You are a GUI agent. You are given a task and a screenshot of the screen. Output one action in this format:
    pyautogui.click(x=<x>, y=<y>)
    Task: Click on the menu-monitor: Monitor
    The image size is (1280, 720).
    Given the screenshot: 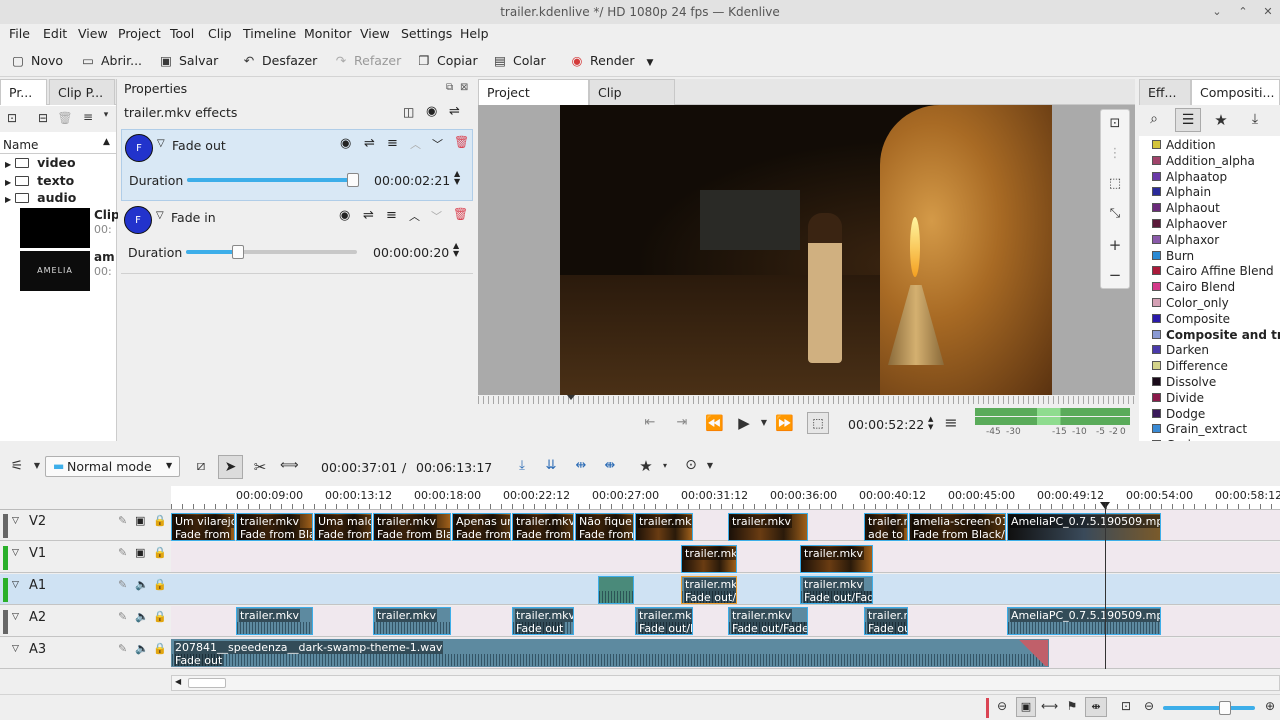 What is the action you would take?
    pyautogui.click(x=328, y=33)
    